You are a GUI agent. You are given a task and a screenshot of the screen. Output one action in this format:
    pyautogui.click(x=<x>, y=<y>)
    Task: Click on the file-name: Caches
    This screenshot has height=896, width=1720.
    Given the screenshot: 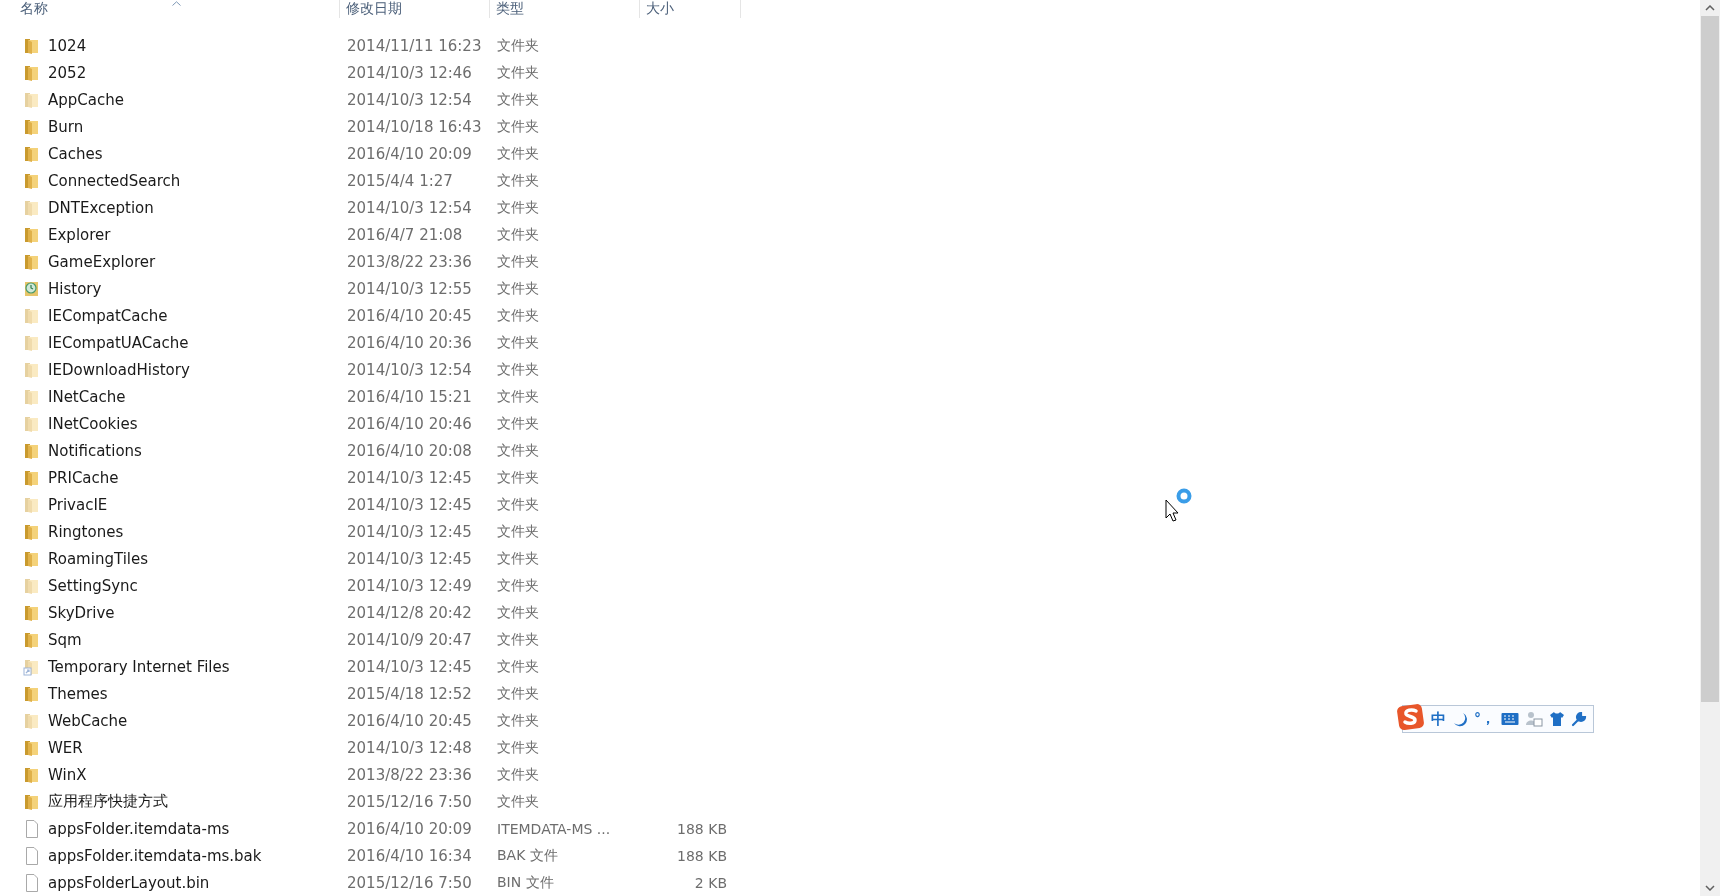 What is the action you would take?
    pyautogui.click(x=75, y=153)
    